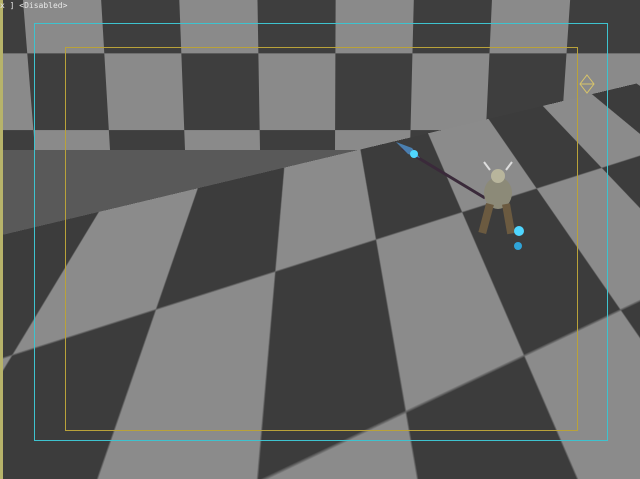 The width and height of the screenshot is (640, 479). Describe the element at coordinates (33, 5) in the screenshot. I see `viewport-label: x ] <Disabled>` at that location.